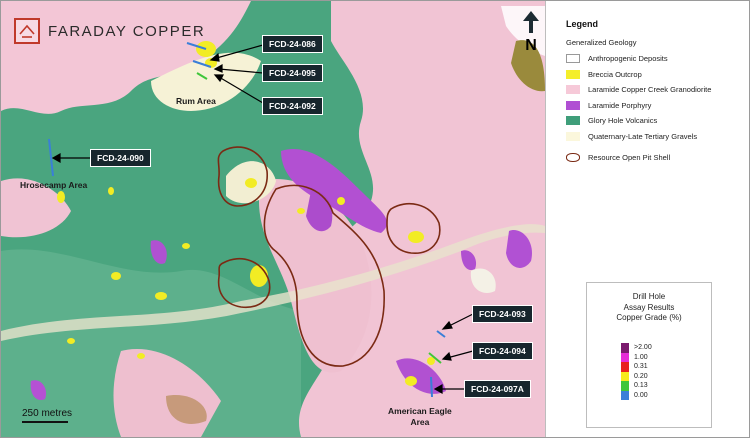  What do you see at coordinates (573, 105) in the screenshot?
I see `swatch-porphyry` at bounding box center [573, 105].